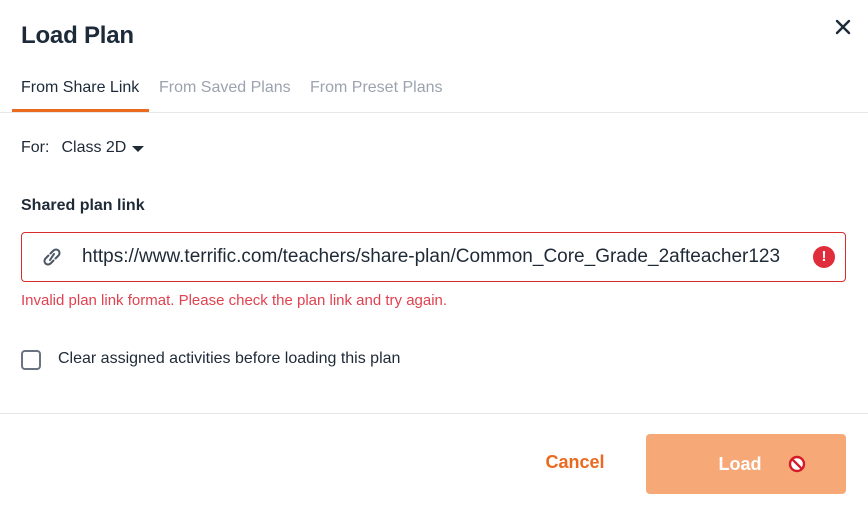 This screenshot has width=868, height=505. What do you see at coordinates (80, 91) in the screenshot?
I see `tab-from-share-link: From Share Link` at bounding box center [80, 91].